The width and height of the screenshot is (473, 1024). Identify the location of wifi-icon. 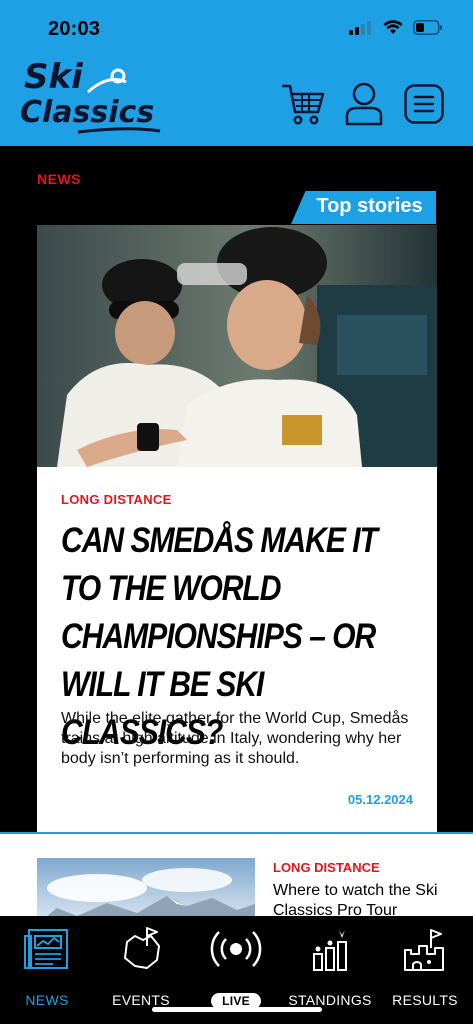
(393, 27).